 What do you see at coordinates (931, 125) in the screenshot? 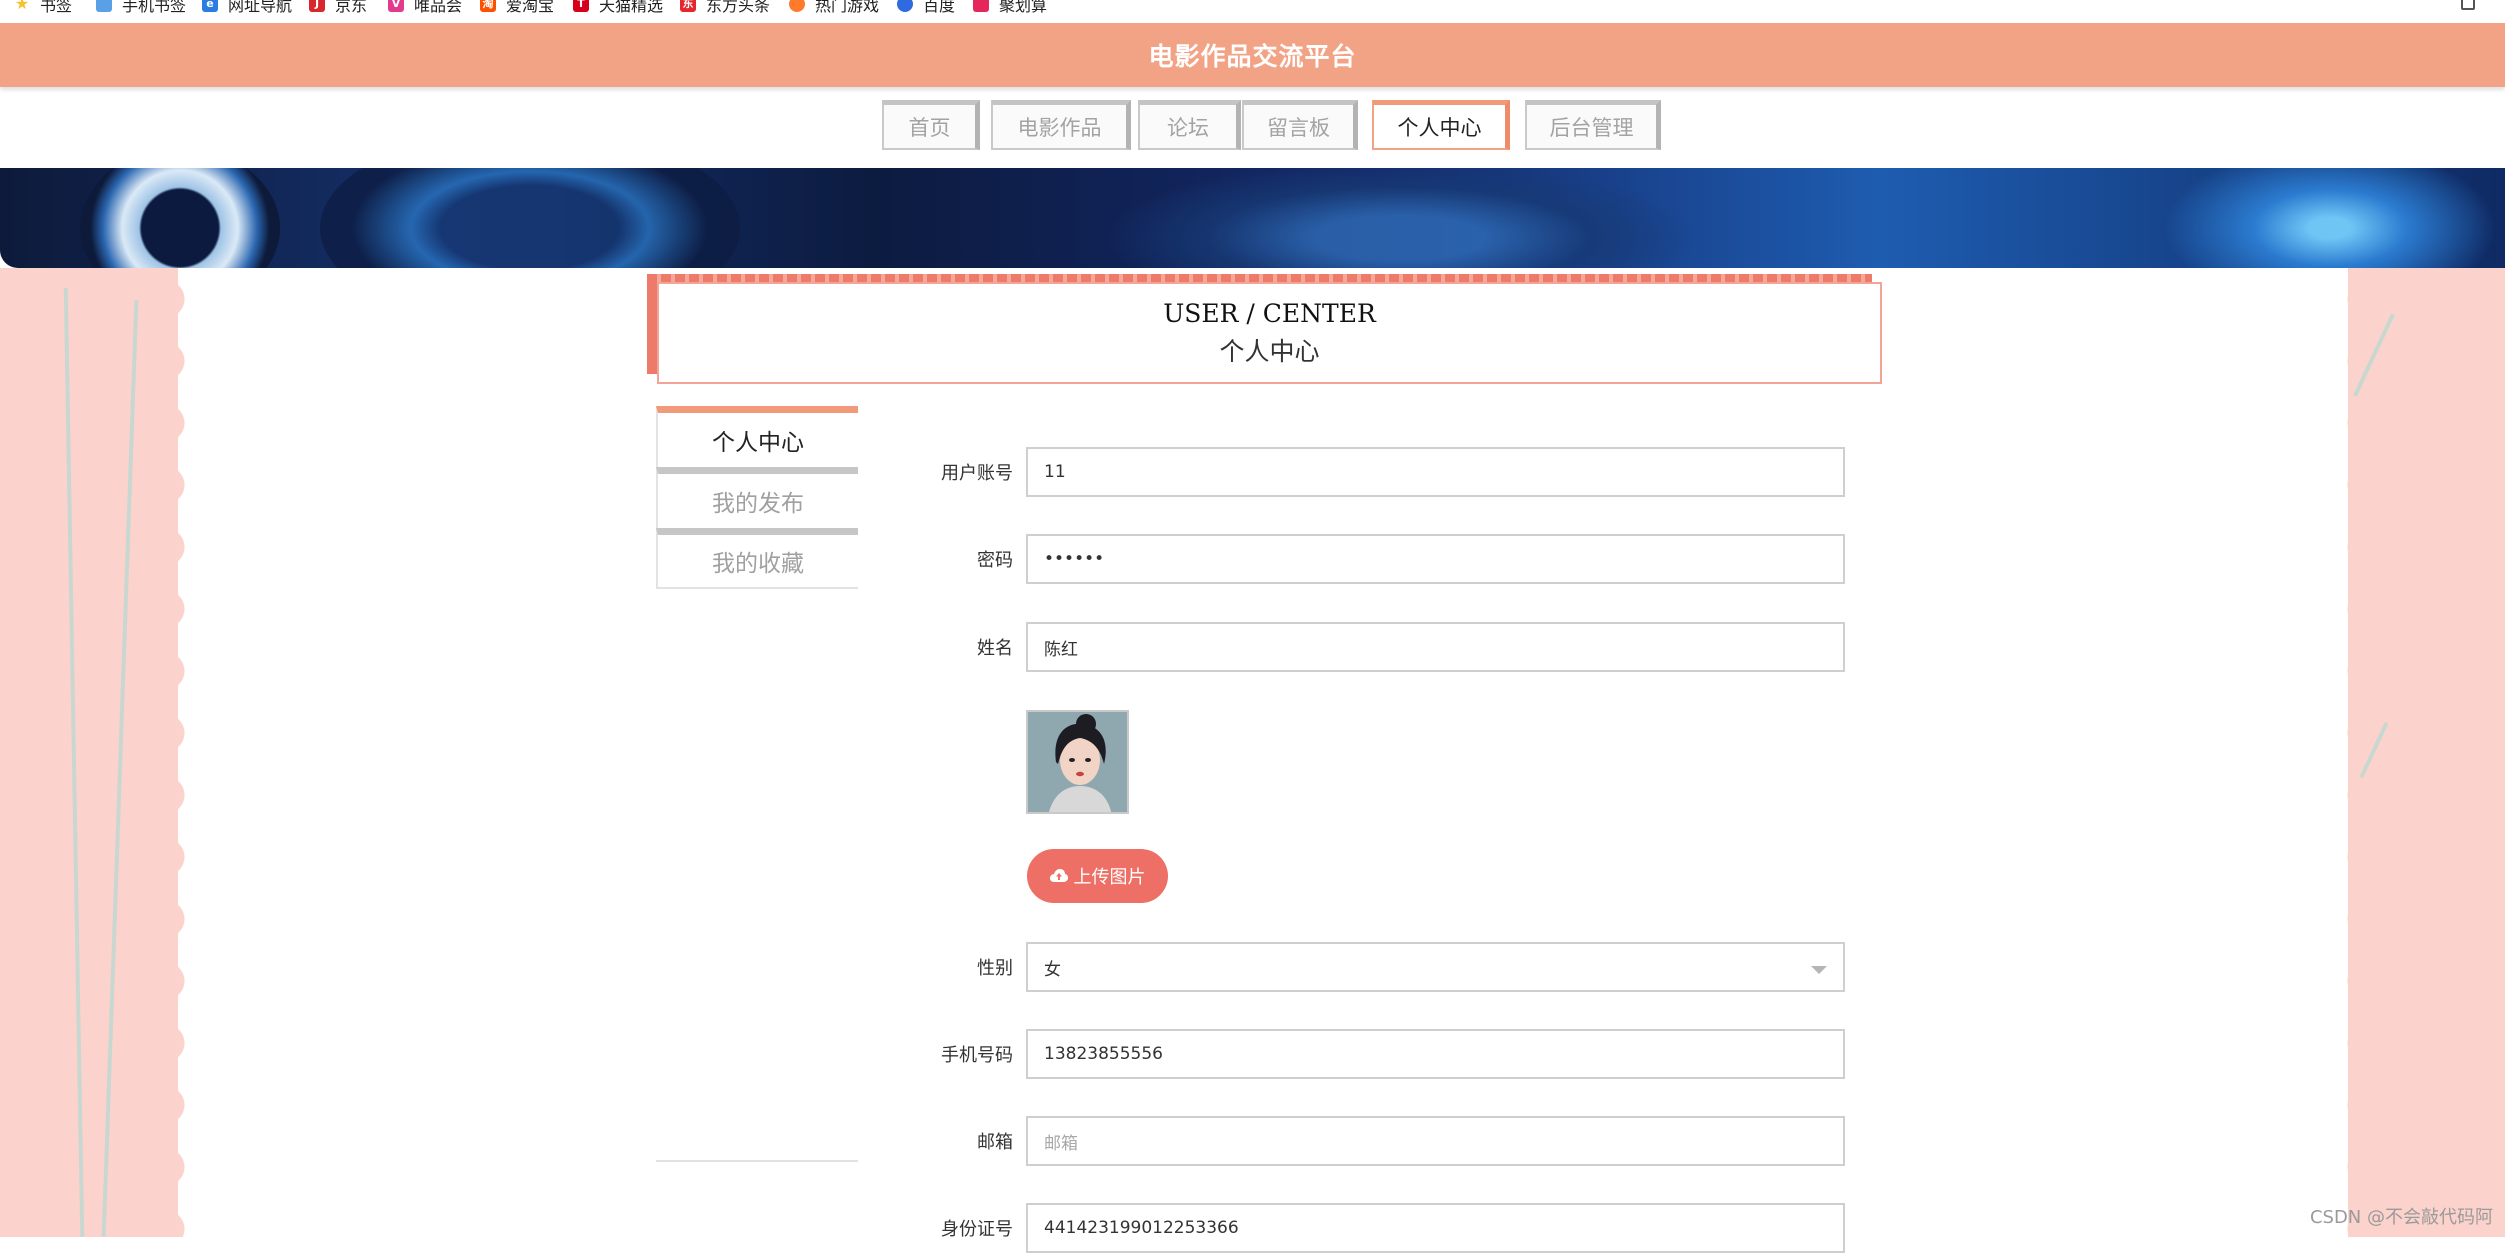
I see `nav-home: 首页` at bounding box center [931, 125].